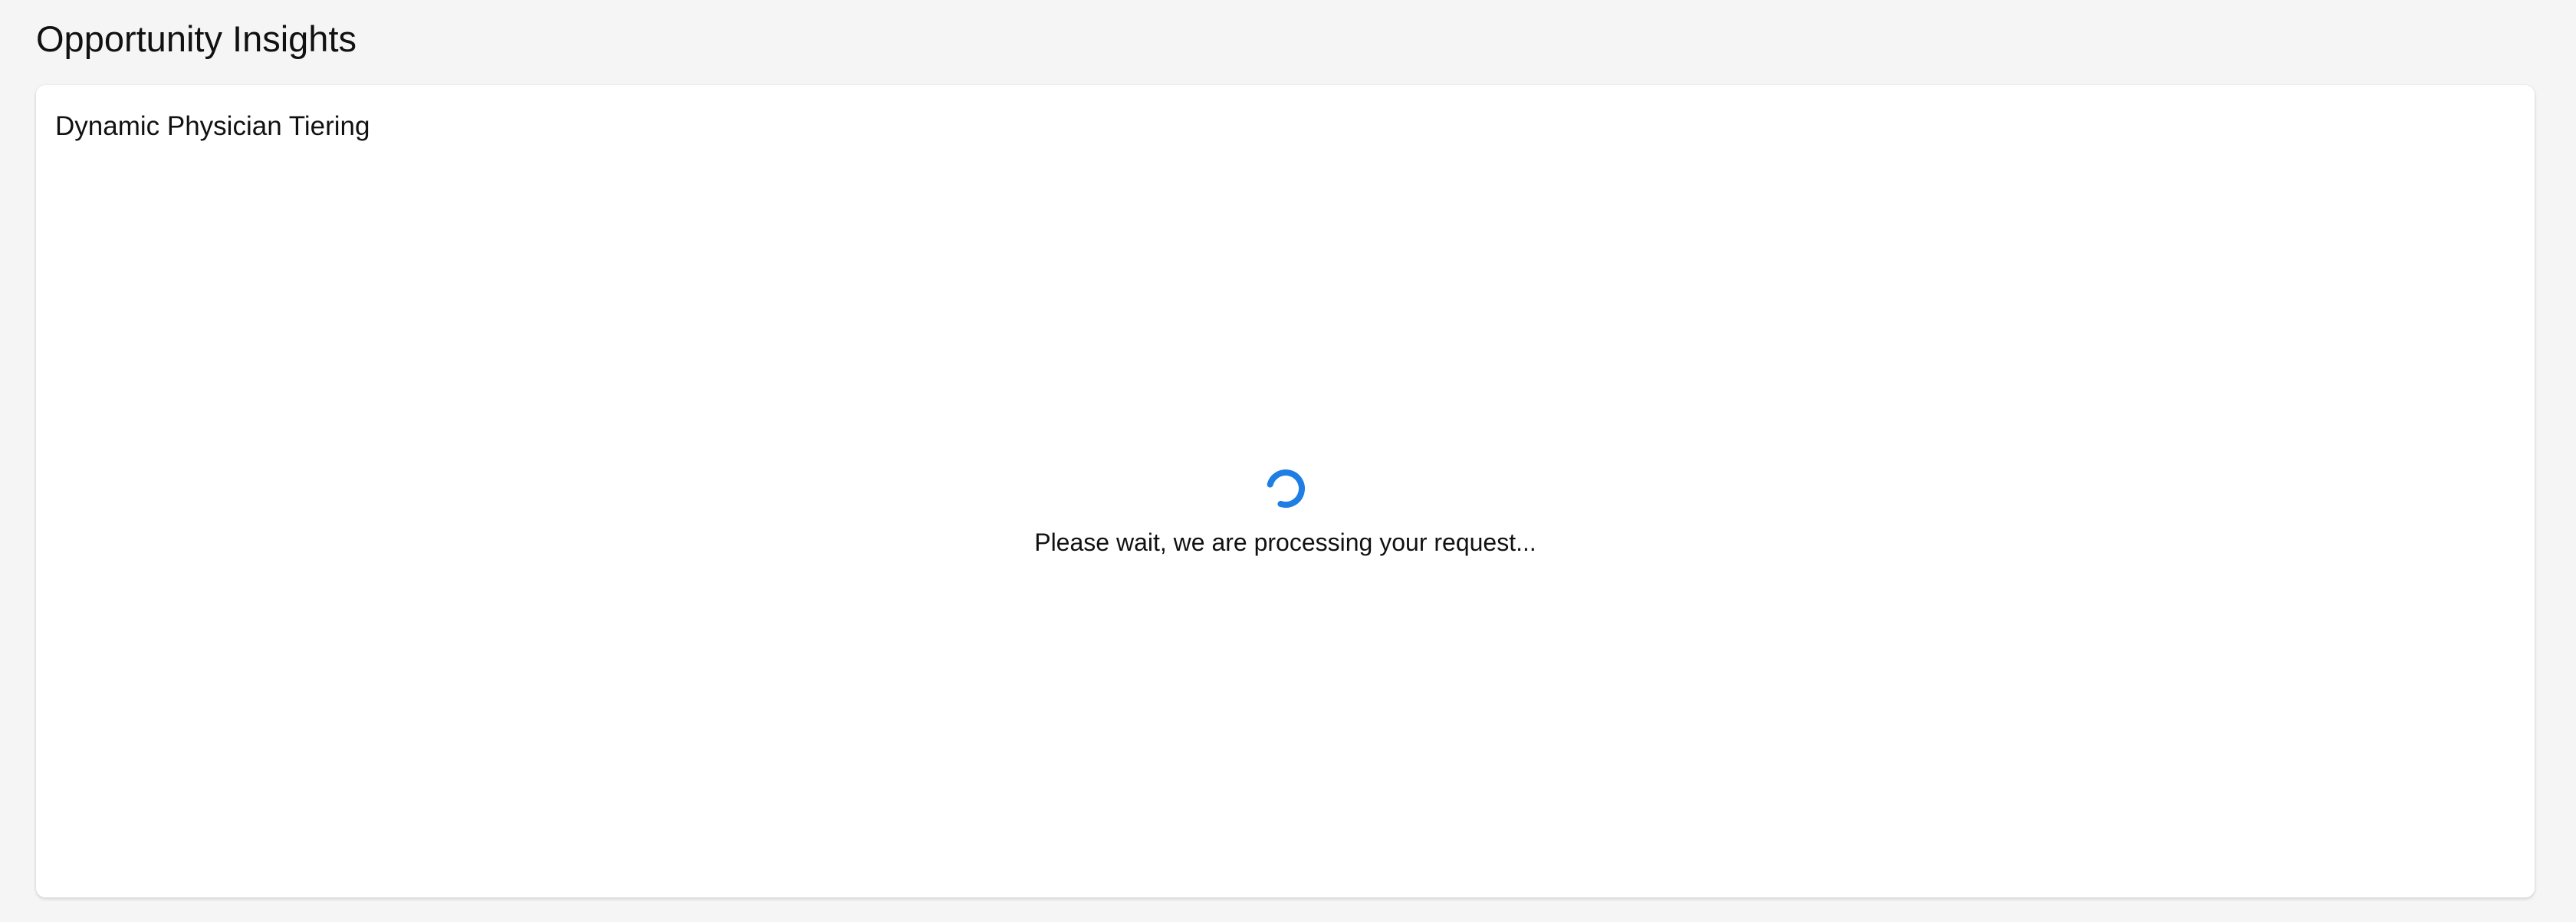 The height and width of the screenshot is (922, 2576). I want to click on spinner-arc, so click(1286, 488).